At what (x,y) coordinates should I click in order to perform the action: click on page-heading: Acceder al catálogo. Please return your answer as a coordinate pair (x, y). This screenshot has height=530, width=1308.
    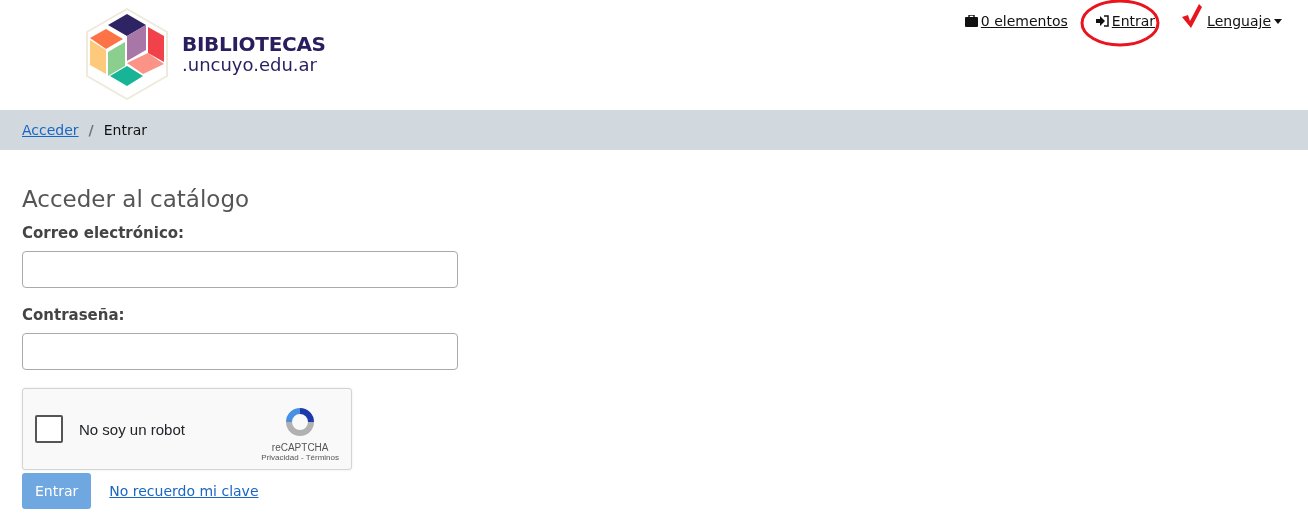
    Looking at the image, I should click on (136, 199).